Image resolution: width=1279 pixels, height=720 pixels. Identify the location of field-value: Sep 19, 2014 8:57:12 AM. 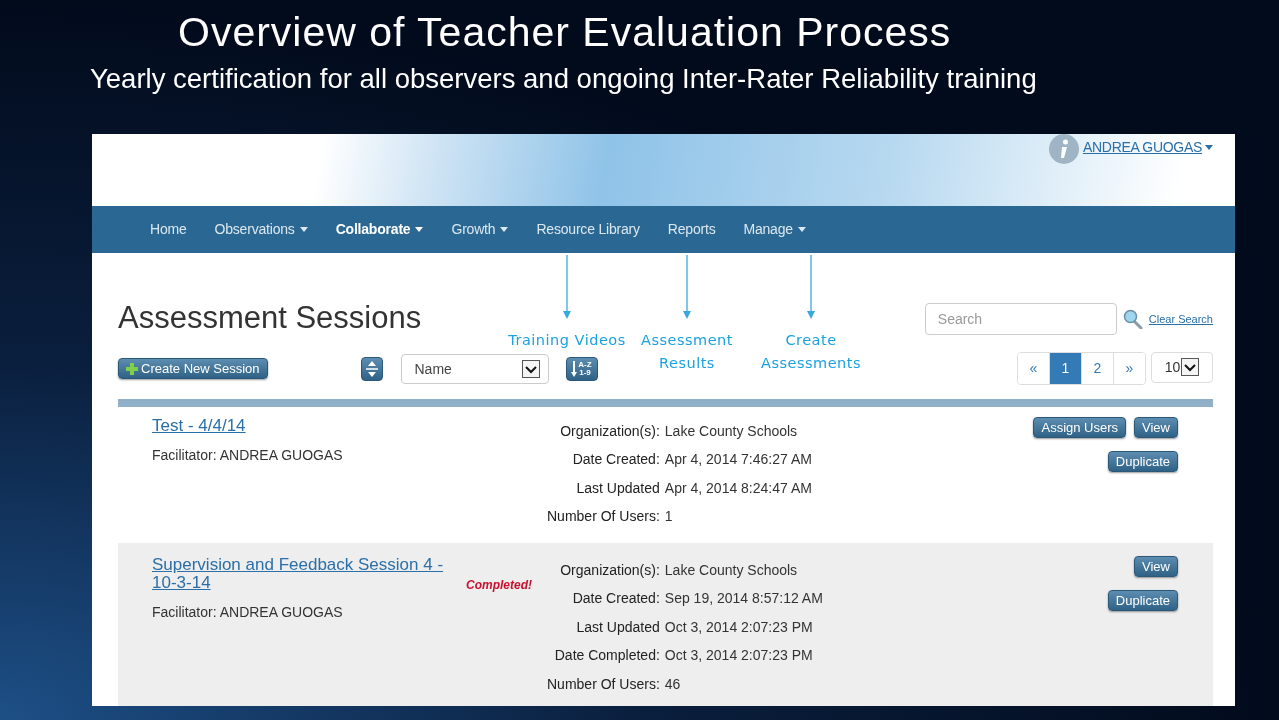
(743, 598).